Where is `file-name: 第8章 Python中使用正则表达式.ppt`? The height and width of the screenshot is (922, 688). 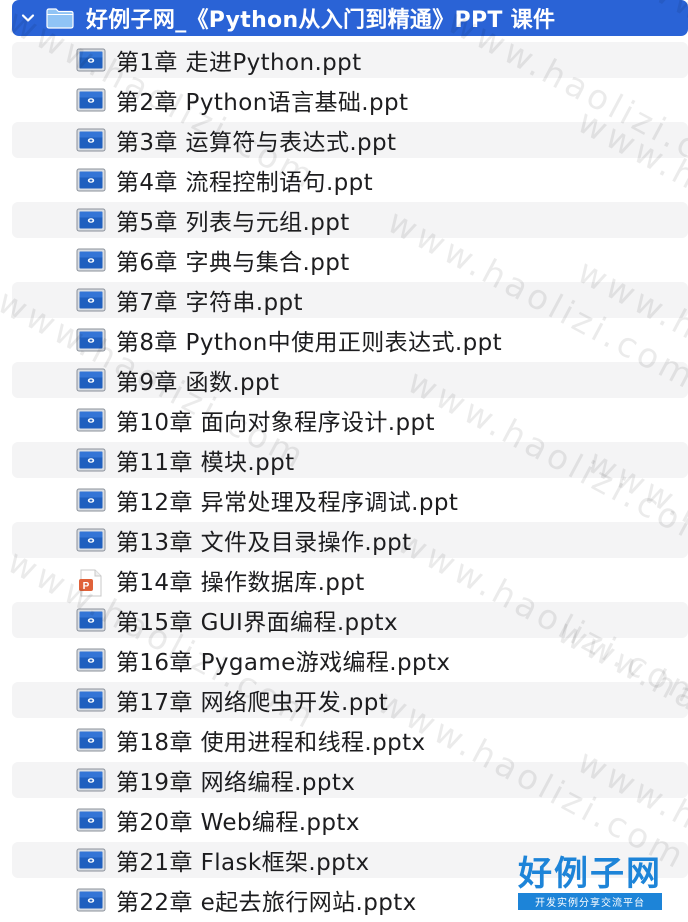
file-name: 第8章 Python中使用正则表达式.ppt is located at coordinates (309, 343).